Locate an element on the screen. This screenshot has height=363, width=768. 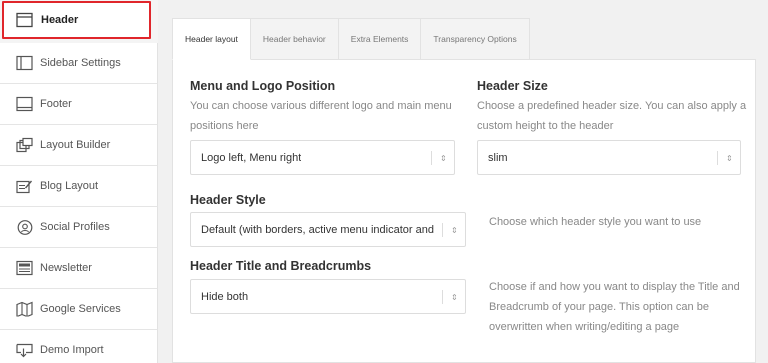
footer-icon is located at coordinates (24, 104).